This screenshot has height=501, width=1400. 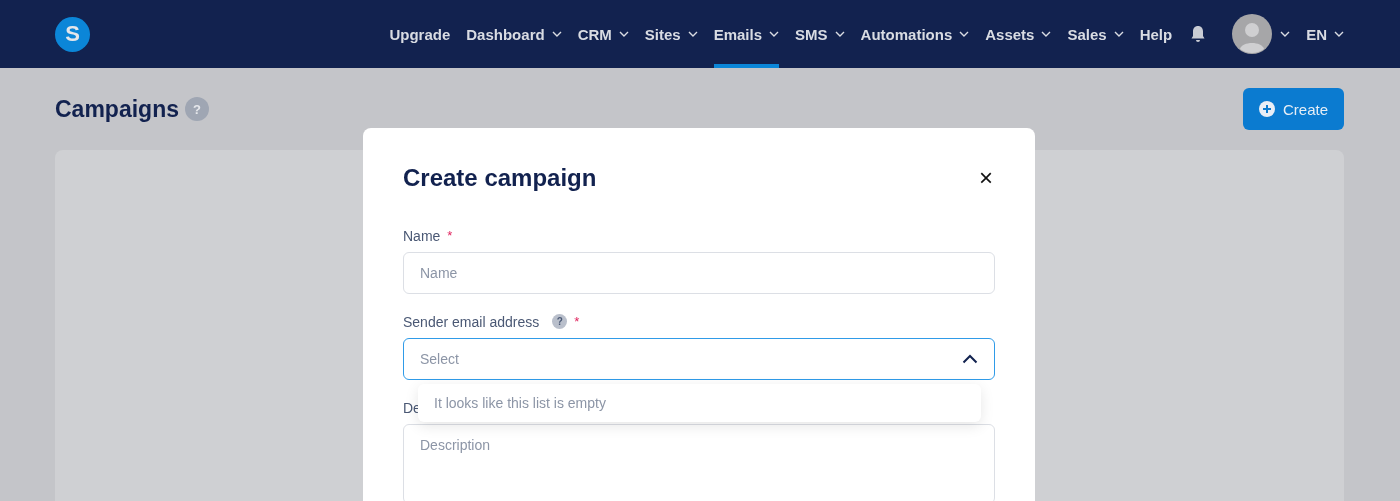 What do you see at coordinates (820, 34) in the screenshot?
I see `nav-item: SMS` at bounding box center [820, 34].